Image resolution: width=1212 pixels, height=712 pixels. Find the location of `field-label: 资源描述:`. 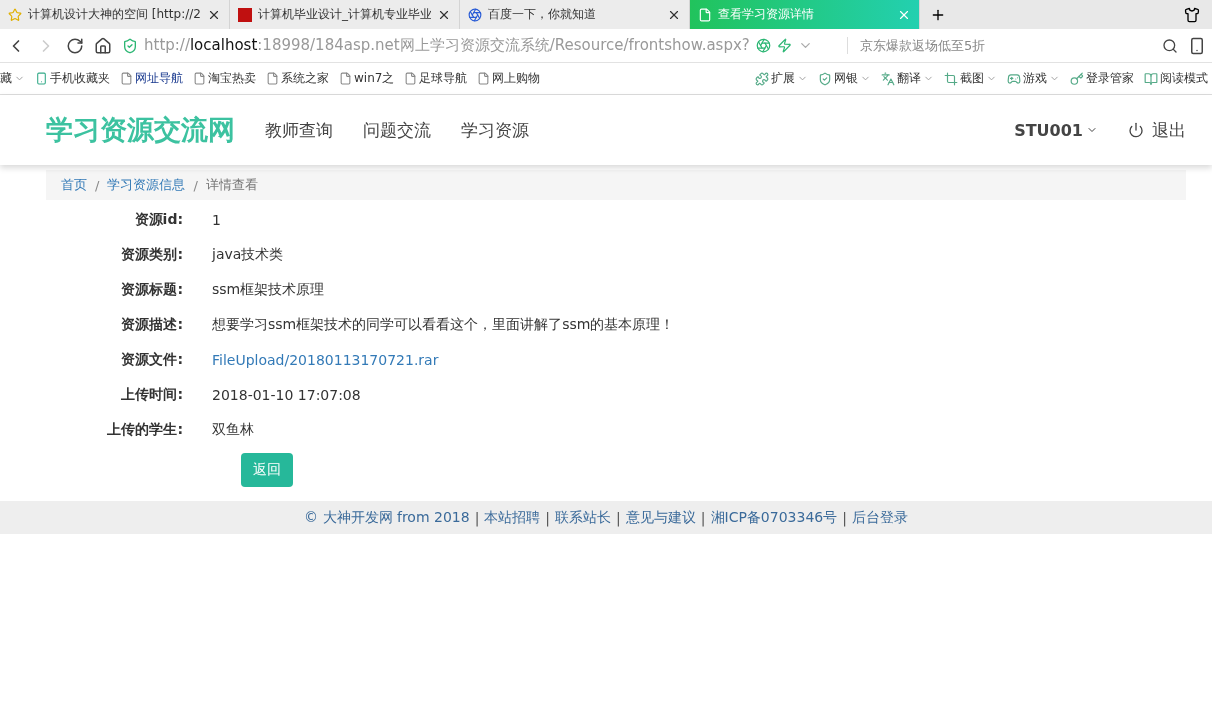

field-label: 资源描述: is located at coordinates (152, 324).